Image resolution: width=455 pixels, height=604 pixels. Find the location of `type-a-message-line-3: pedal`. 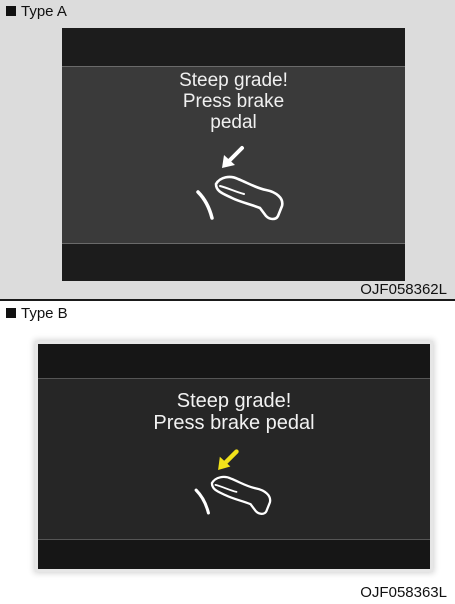

type-a-message-line-3: pedal is located at coordinates (233, 122).